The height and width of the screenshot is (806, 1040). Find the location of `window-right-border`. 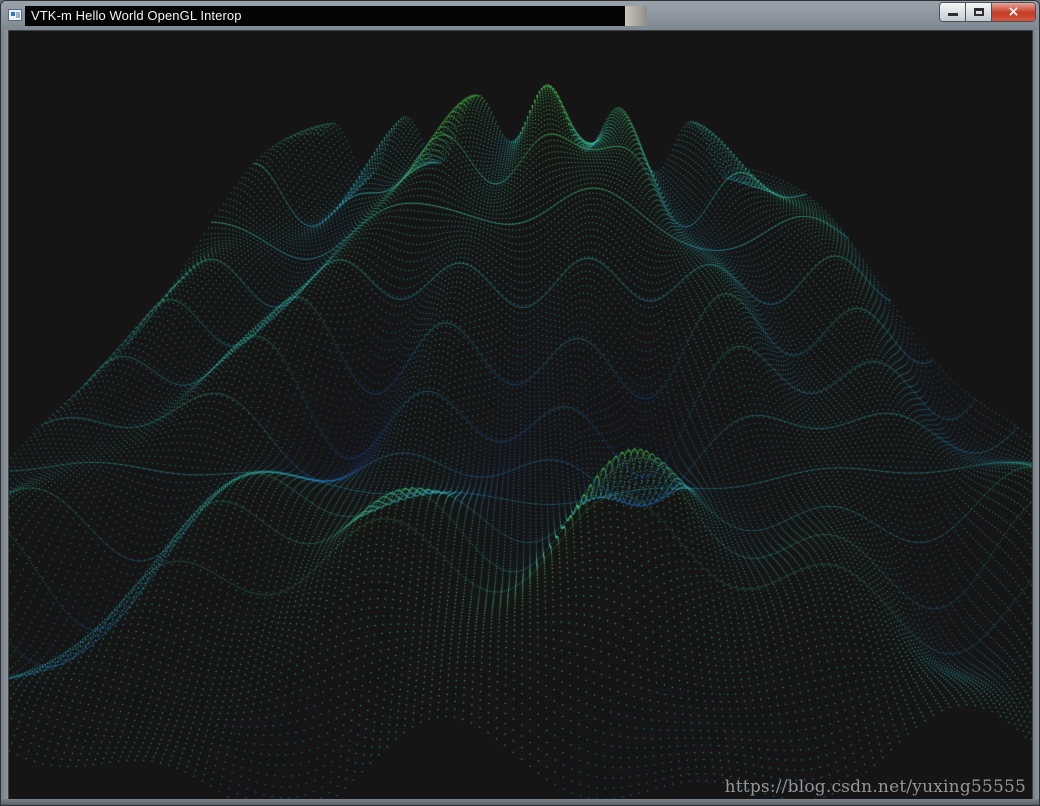

window-right-border is located at coordinates (1035, 415).